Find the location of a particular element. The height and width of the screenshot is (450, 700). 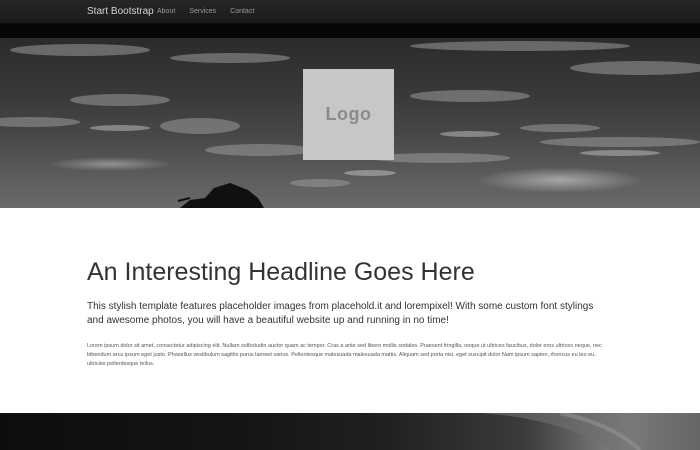

nav-links: About Services Contact is located at coordinates (205, 11).